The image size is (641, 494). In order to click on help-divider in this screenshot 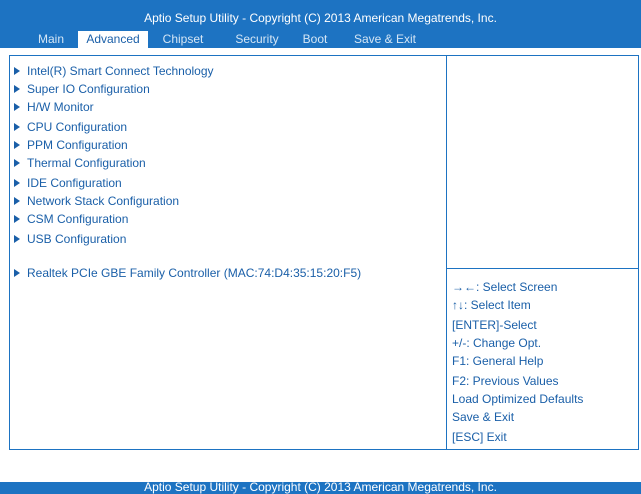, I will do `click(542, 268)`.